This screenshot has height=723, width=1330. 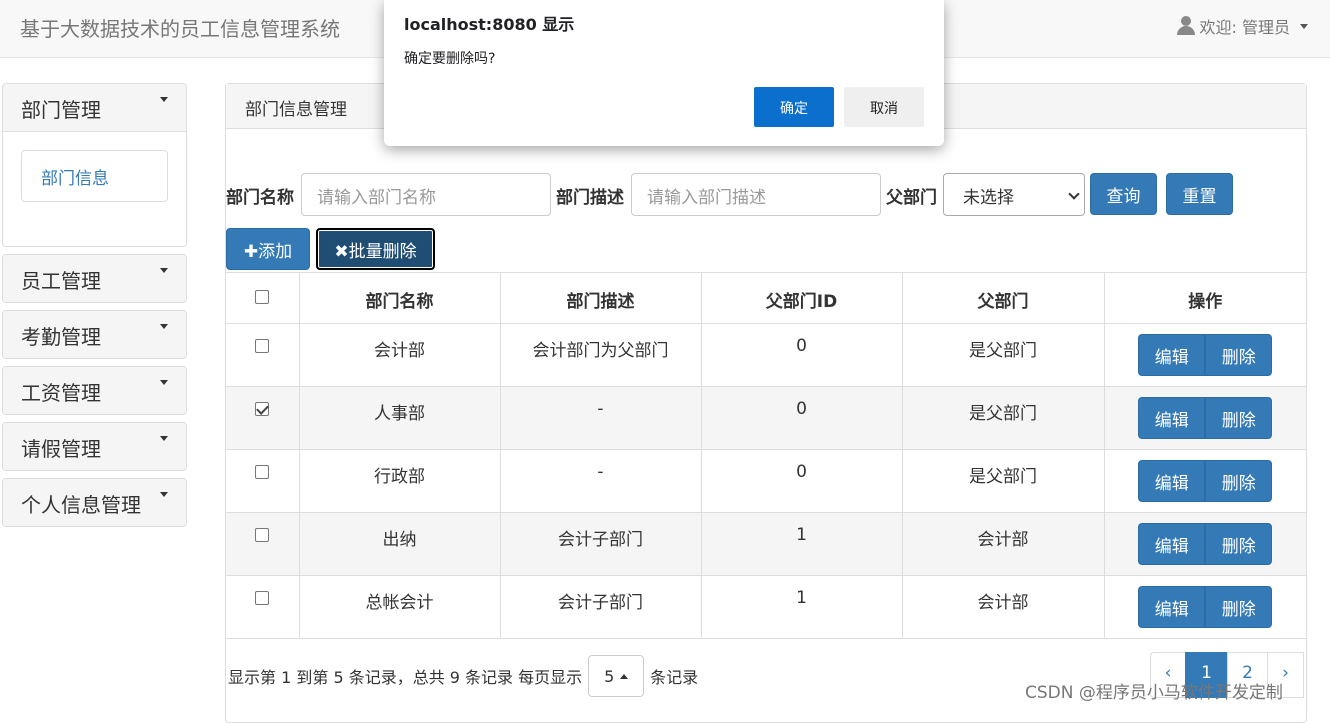 What do you see at coordinates (180, 27) in the screenshot?
I see `app-title: 基于大数据技术的员工信息管理系统` at bounding box center [180, 27].